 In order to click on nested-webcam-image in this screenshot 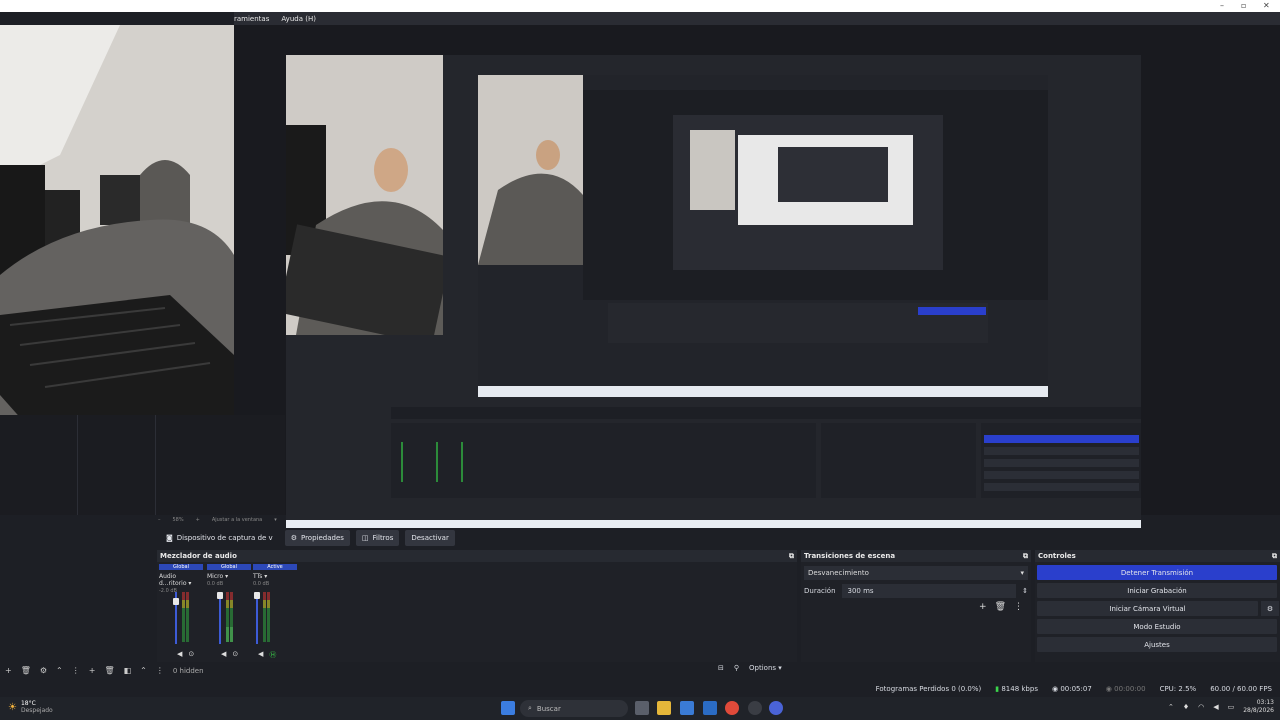, I will do `click(364, 195)`.